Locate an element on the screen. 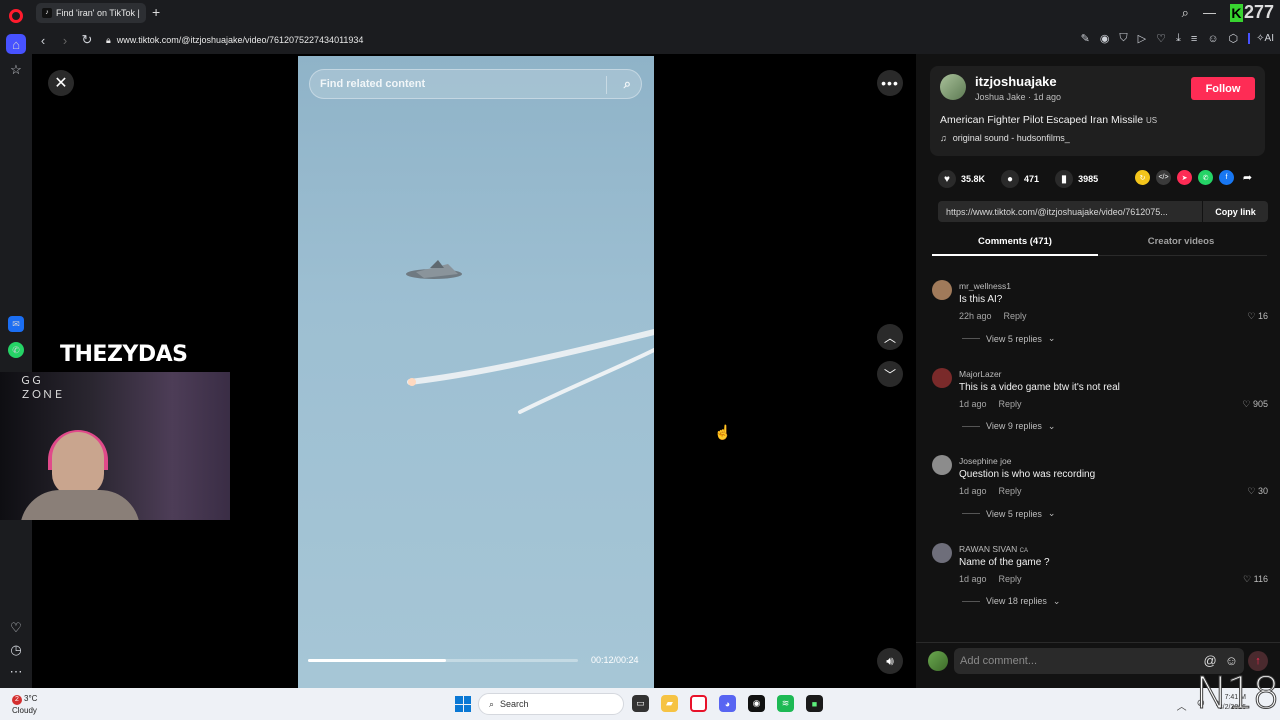 The image size is (1280, 720). minimize-icon: — is located at coordinates (1209, 12).